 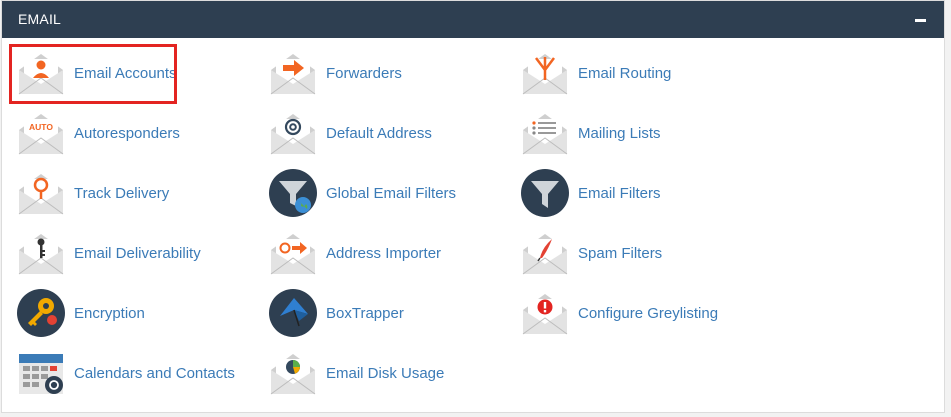 What do you see at coordinates (109, 313) in the screenshot?
I see `item-label: Encryption` at bounding box center [109, 313].